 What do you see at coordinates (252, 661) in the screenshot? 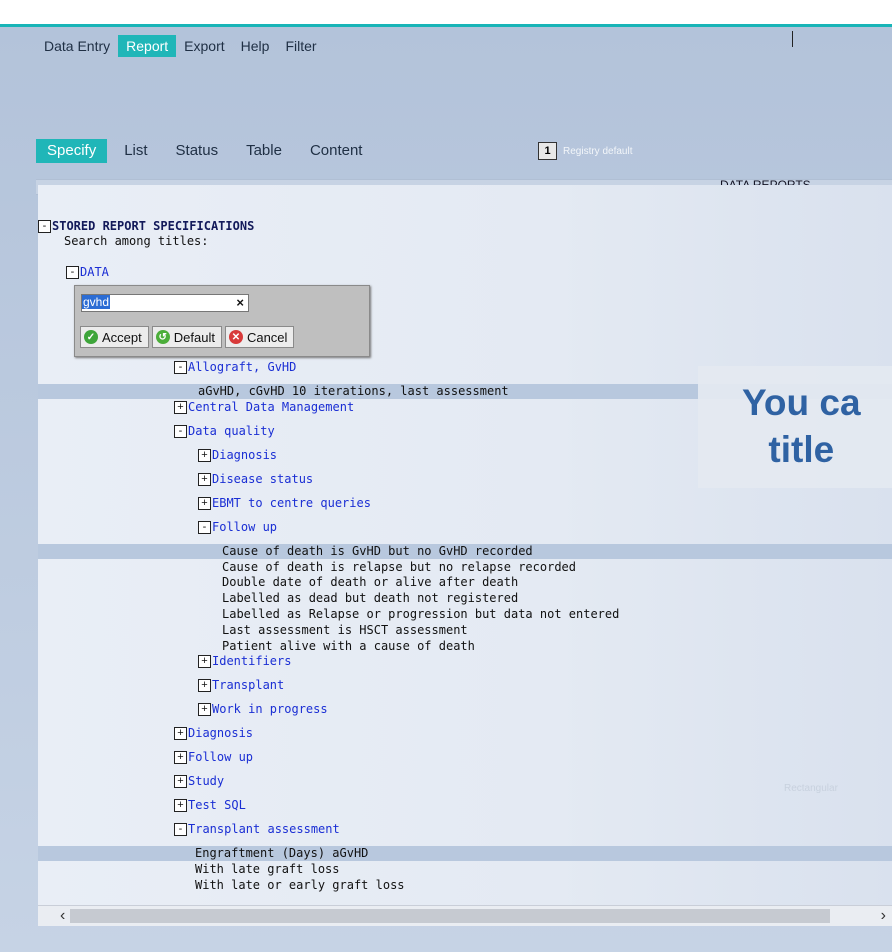
I see `row-label: Identifiers` at bounding box center [252, 661].